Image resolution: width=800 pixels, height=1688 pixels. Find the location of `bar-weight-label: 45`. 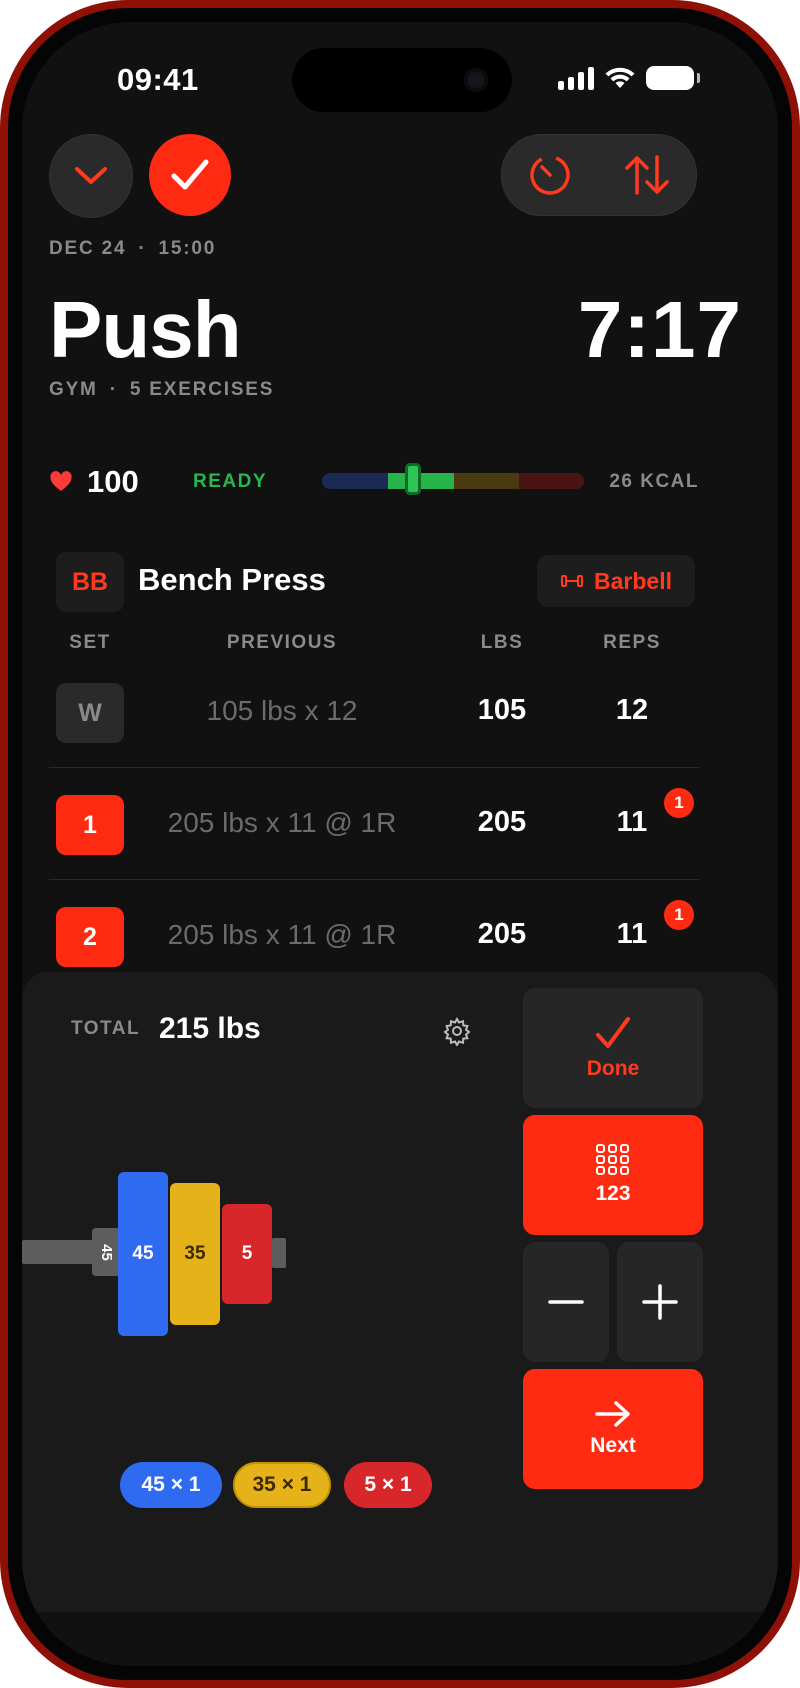

bar-weight-label: 45 is located at coordinates (106, 1252).